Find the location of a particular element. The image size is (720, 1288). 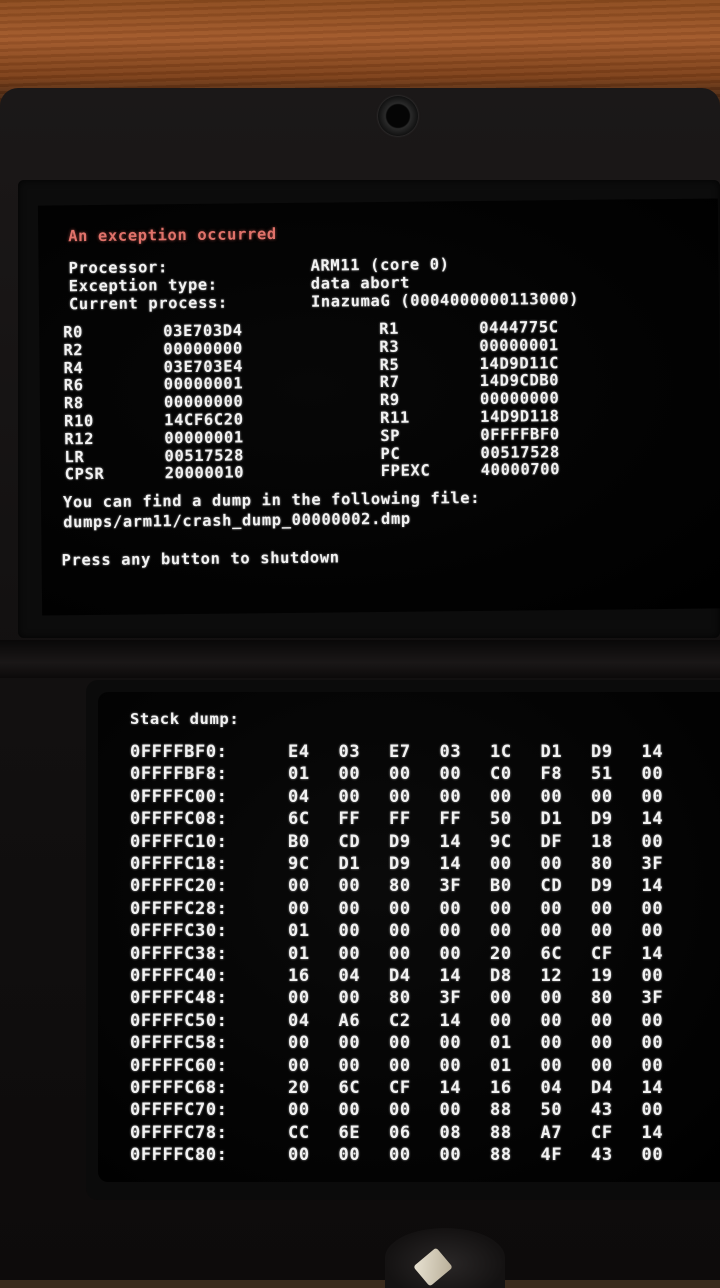

stack-byte: 43 is located at coordinates (602, 1155).